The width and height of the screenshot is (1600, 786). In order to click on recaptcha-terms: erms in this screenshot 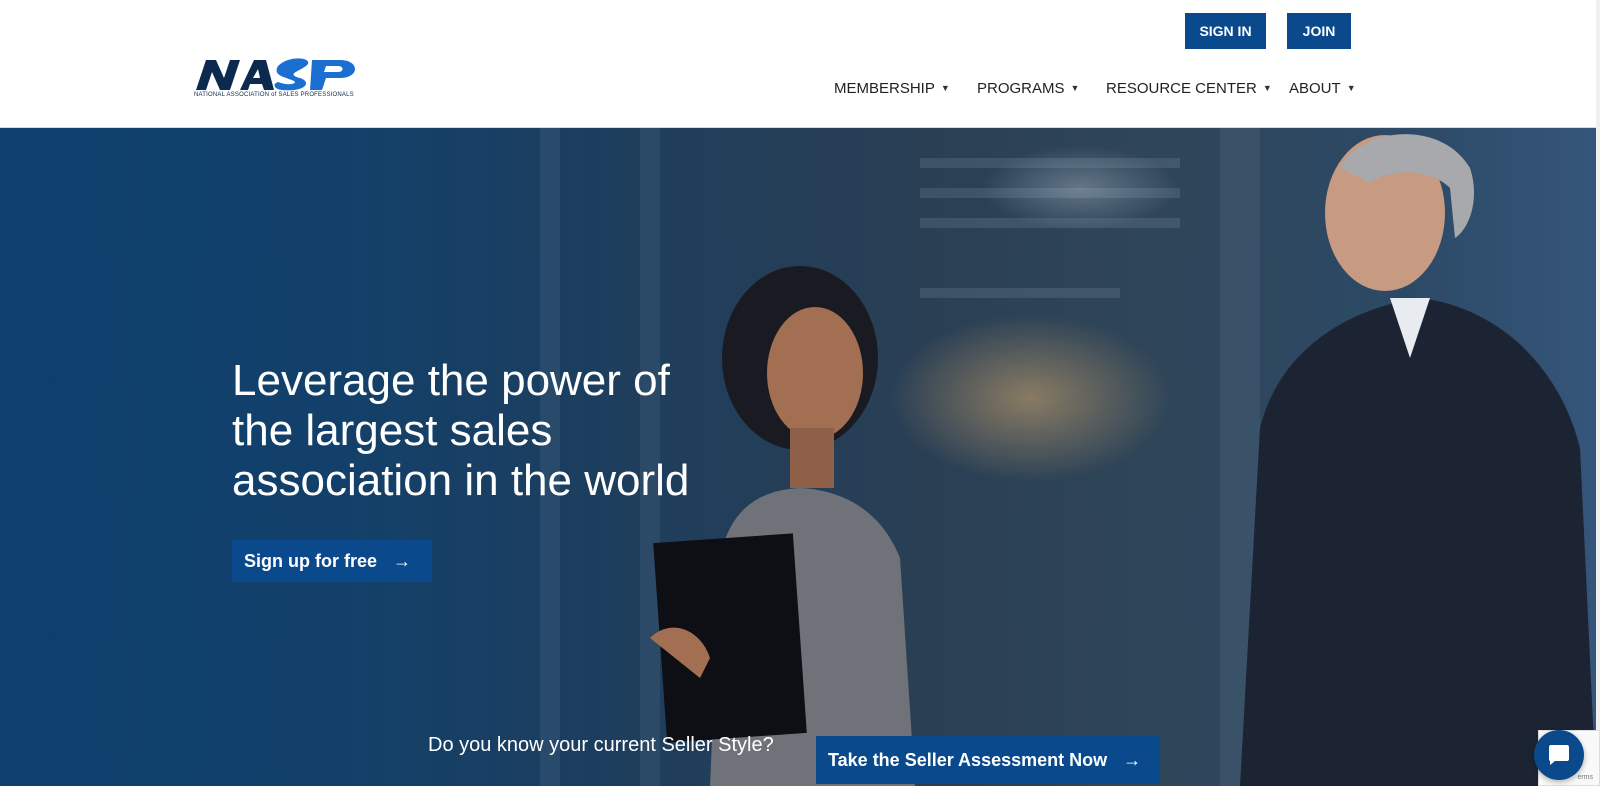, I will do `click(1585, 777)`.